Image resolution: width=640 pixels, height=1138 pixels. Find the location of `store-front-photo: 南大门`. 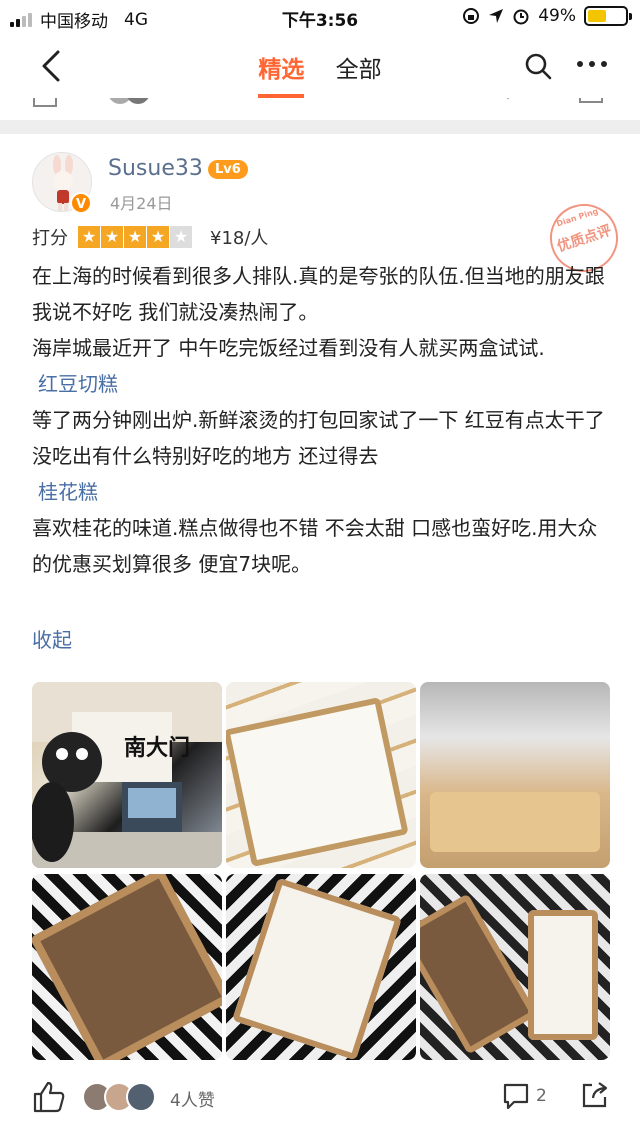

store-front-photo: 南大门 is located at coordinates (127, 775).